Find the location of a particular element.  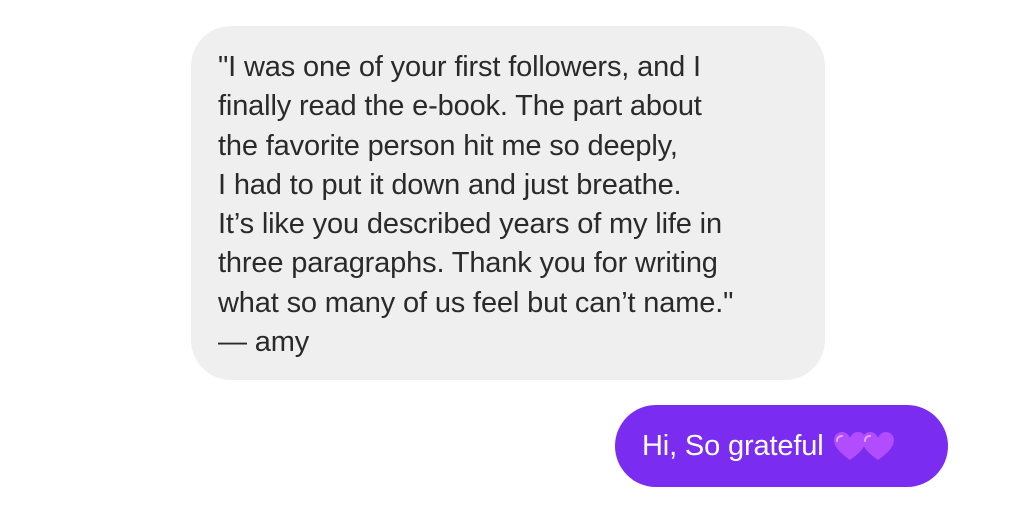

outgoing-message-text: Hi, So grateful is located at coordinates (733, 445).